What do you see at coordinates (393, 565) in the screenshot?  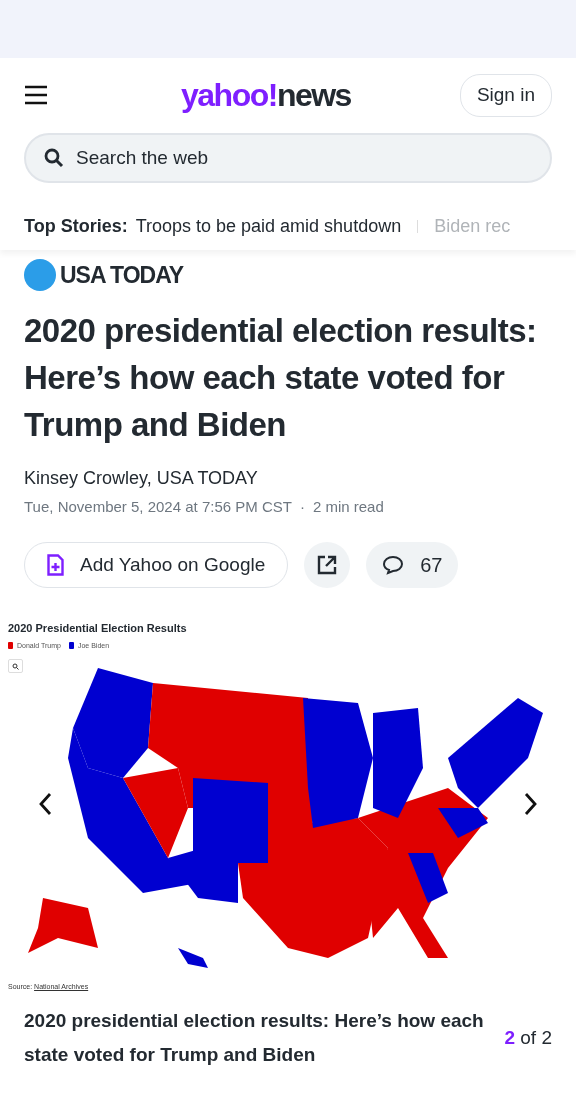 I see `comment-icon` at bounding box center [393, 565].